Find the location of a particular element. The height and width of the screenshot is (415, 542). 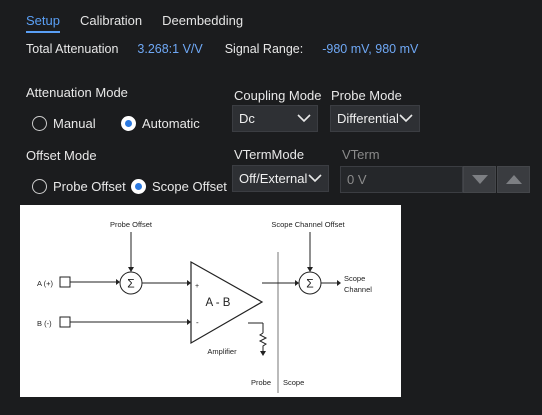

scope-channel-label-line1: Scope is located at coordinates (354, 278).